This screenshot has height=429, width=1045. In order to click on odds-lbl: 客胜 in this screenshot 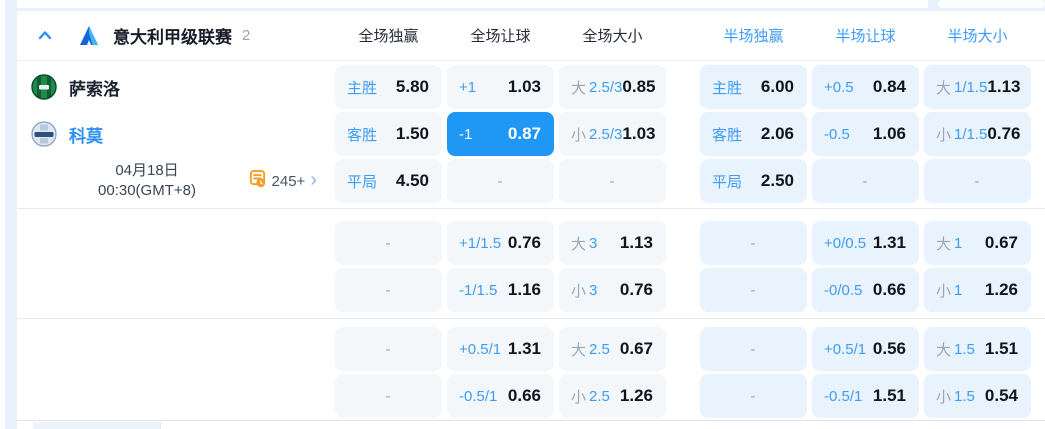, I will do `click(362, 135)`.